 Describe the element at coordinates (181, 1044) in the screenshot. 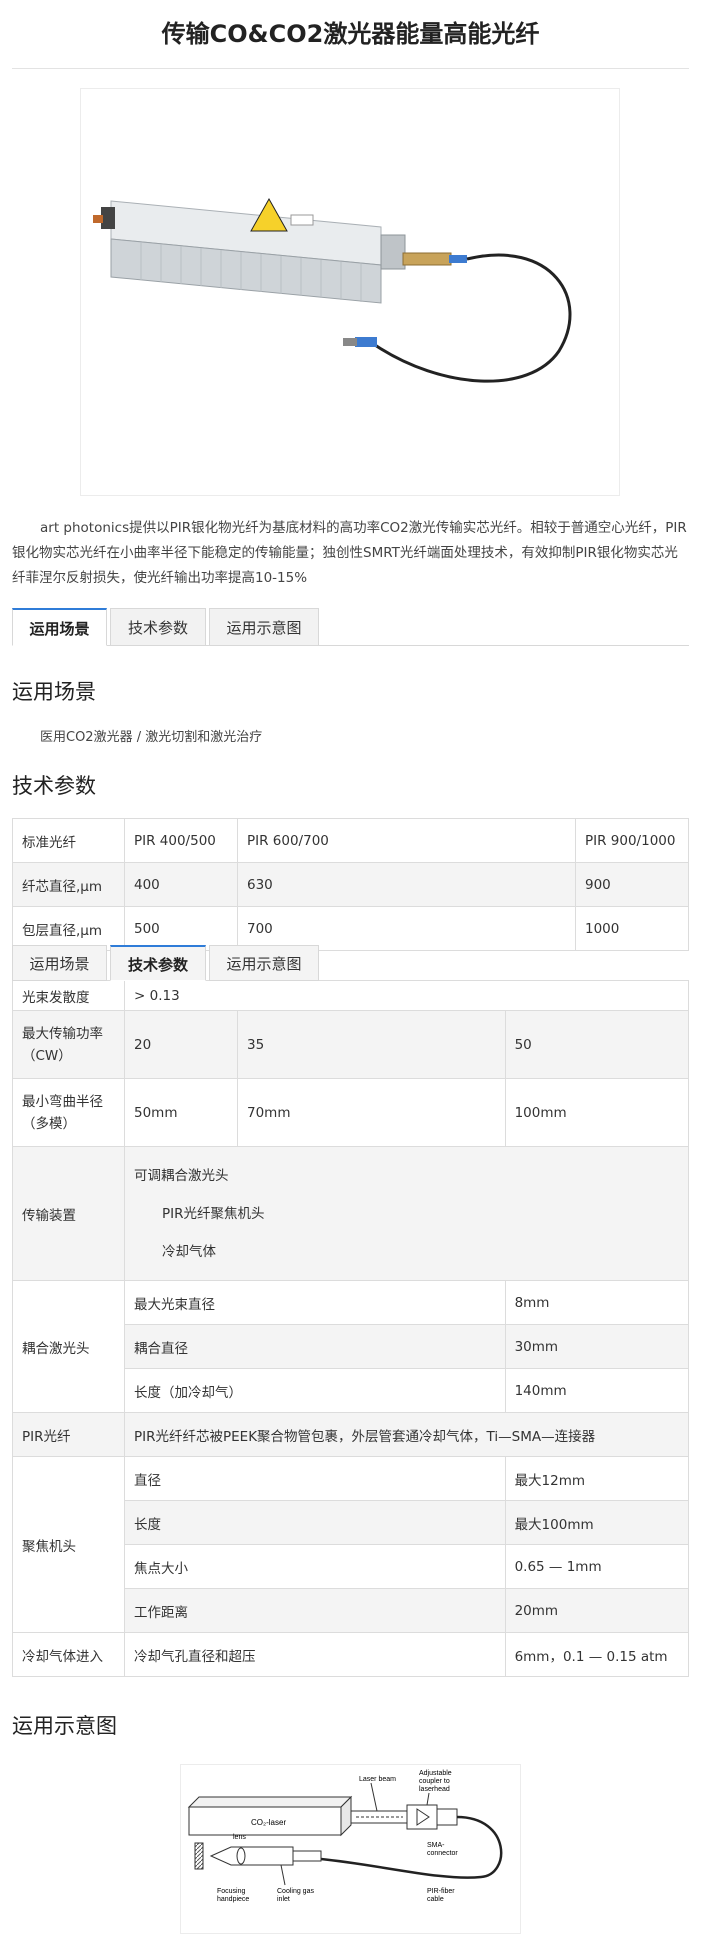

I see `cell: 20` at that location.